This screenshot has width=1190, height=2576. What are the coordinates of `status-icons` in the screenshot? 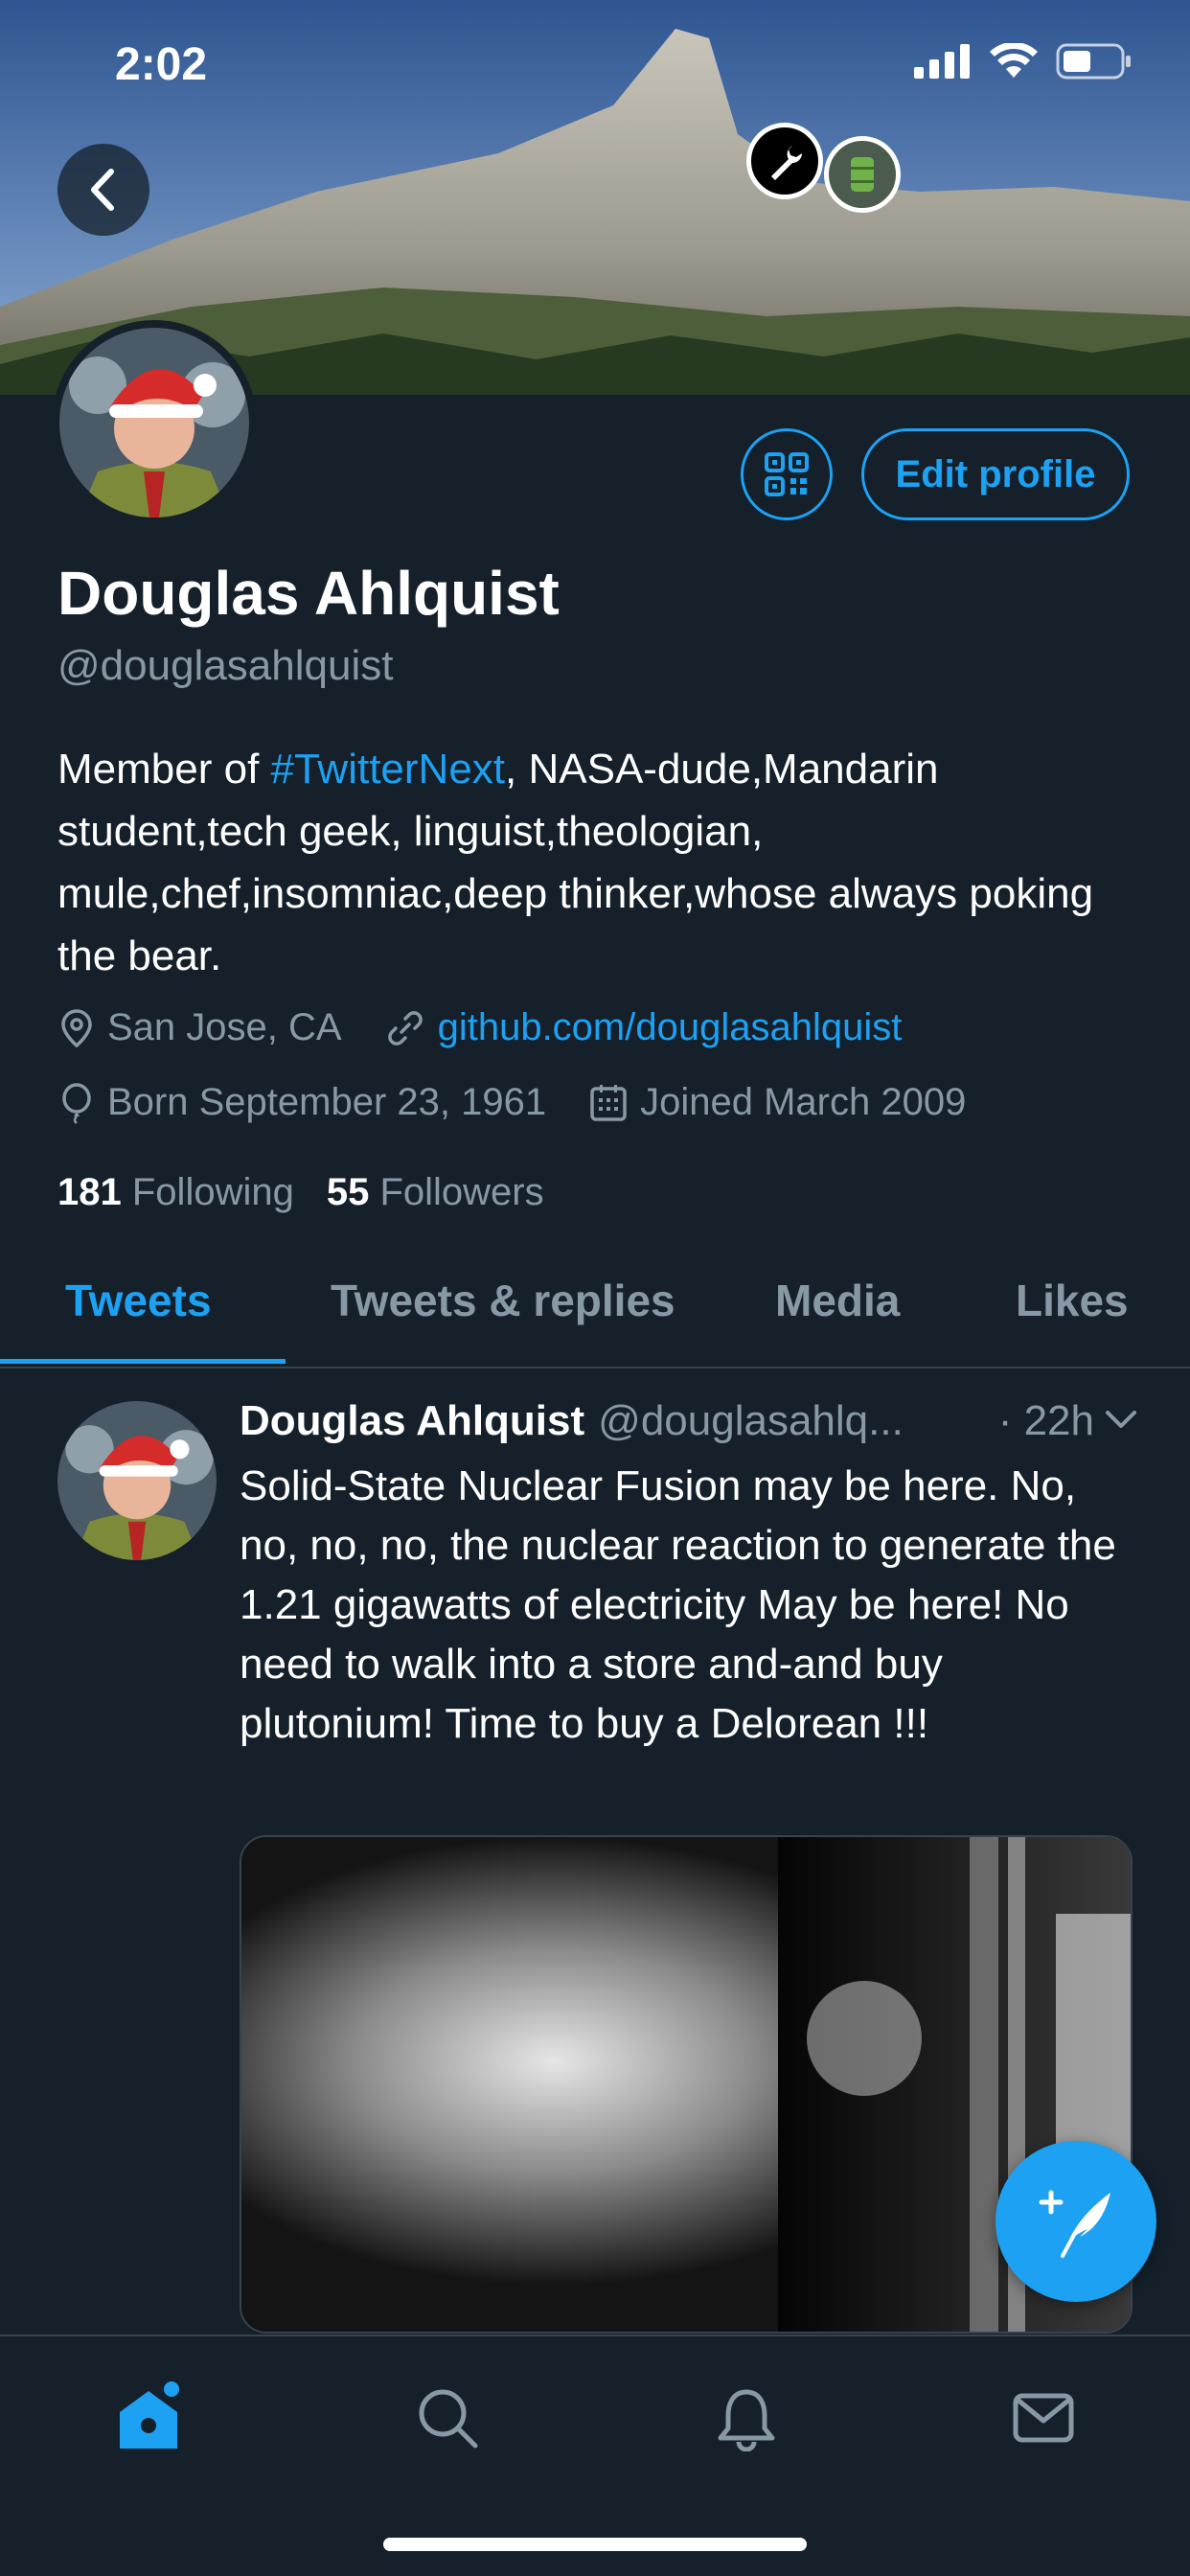 It's located at (1023, 62).